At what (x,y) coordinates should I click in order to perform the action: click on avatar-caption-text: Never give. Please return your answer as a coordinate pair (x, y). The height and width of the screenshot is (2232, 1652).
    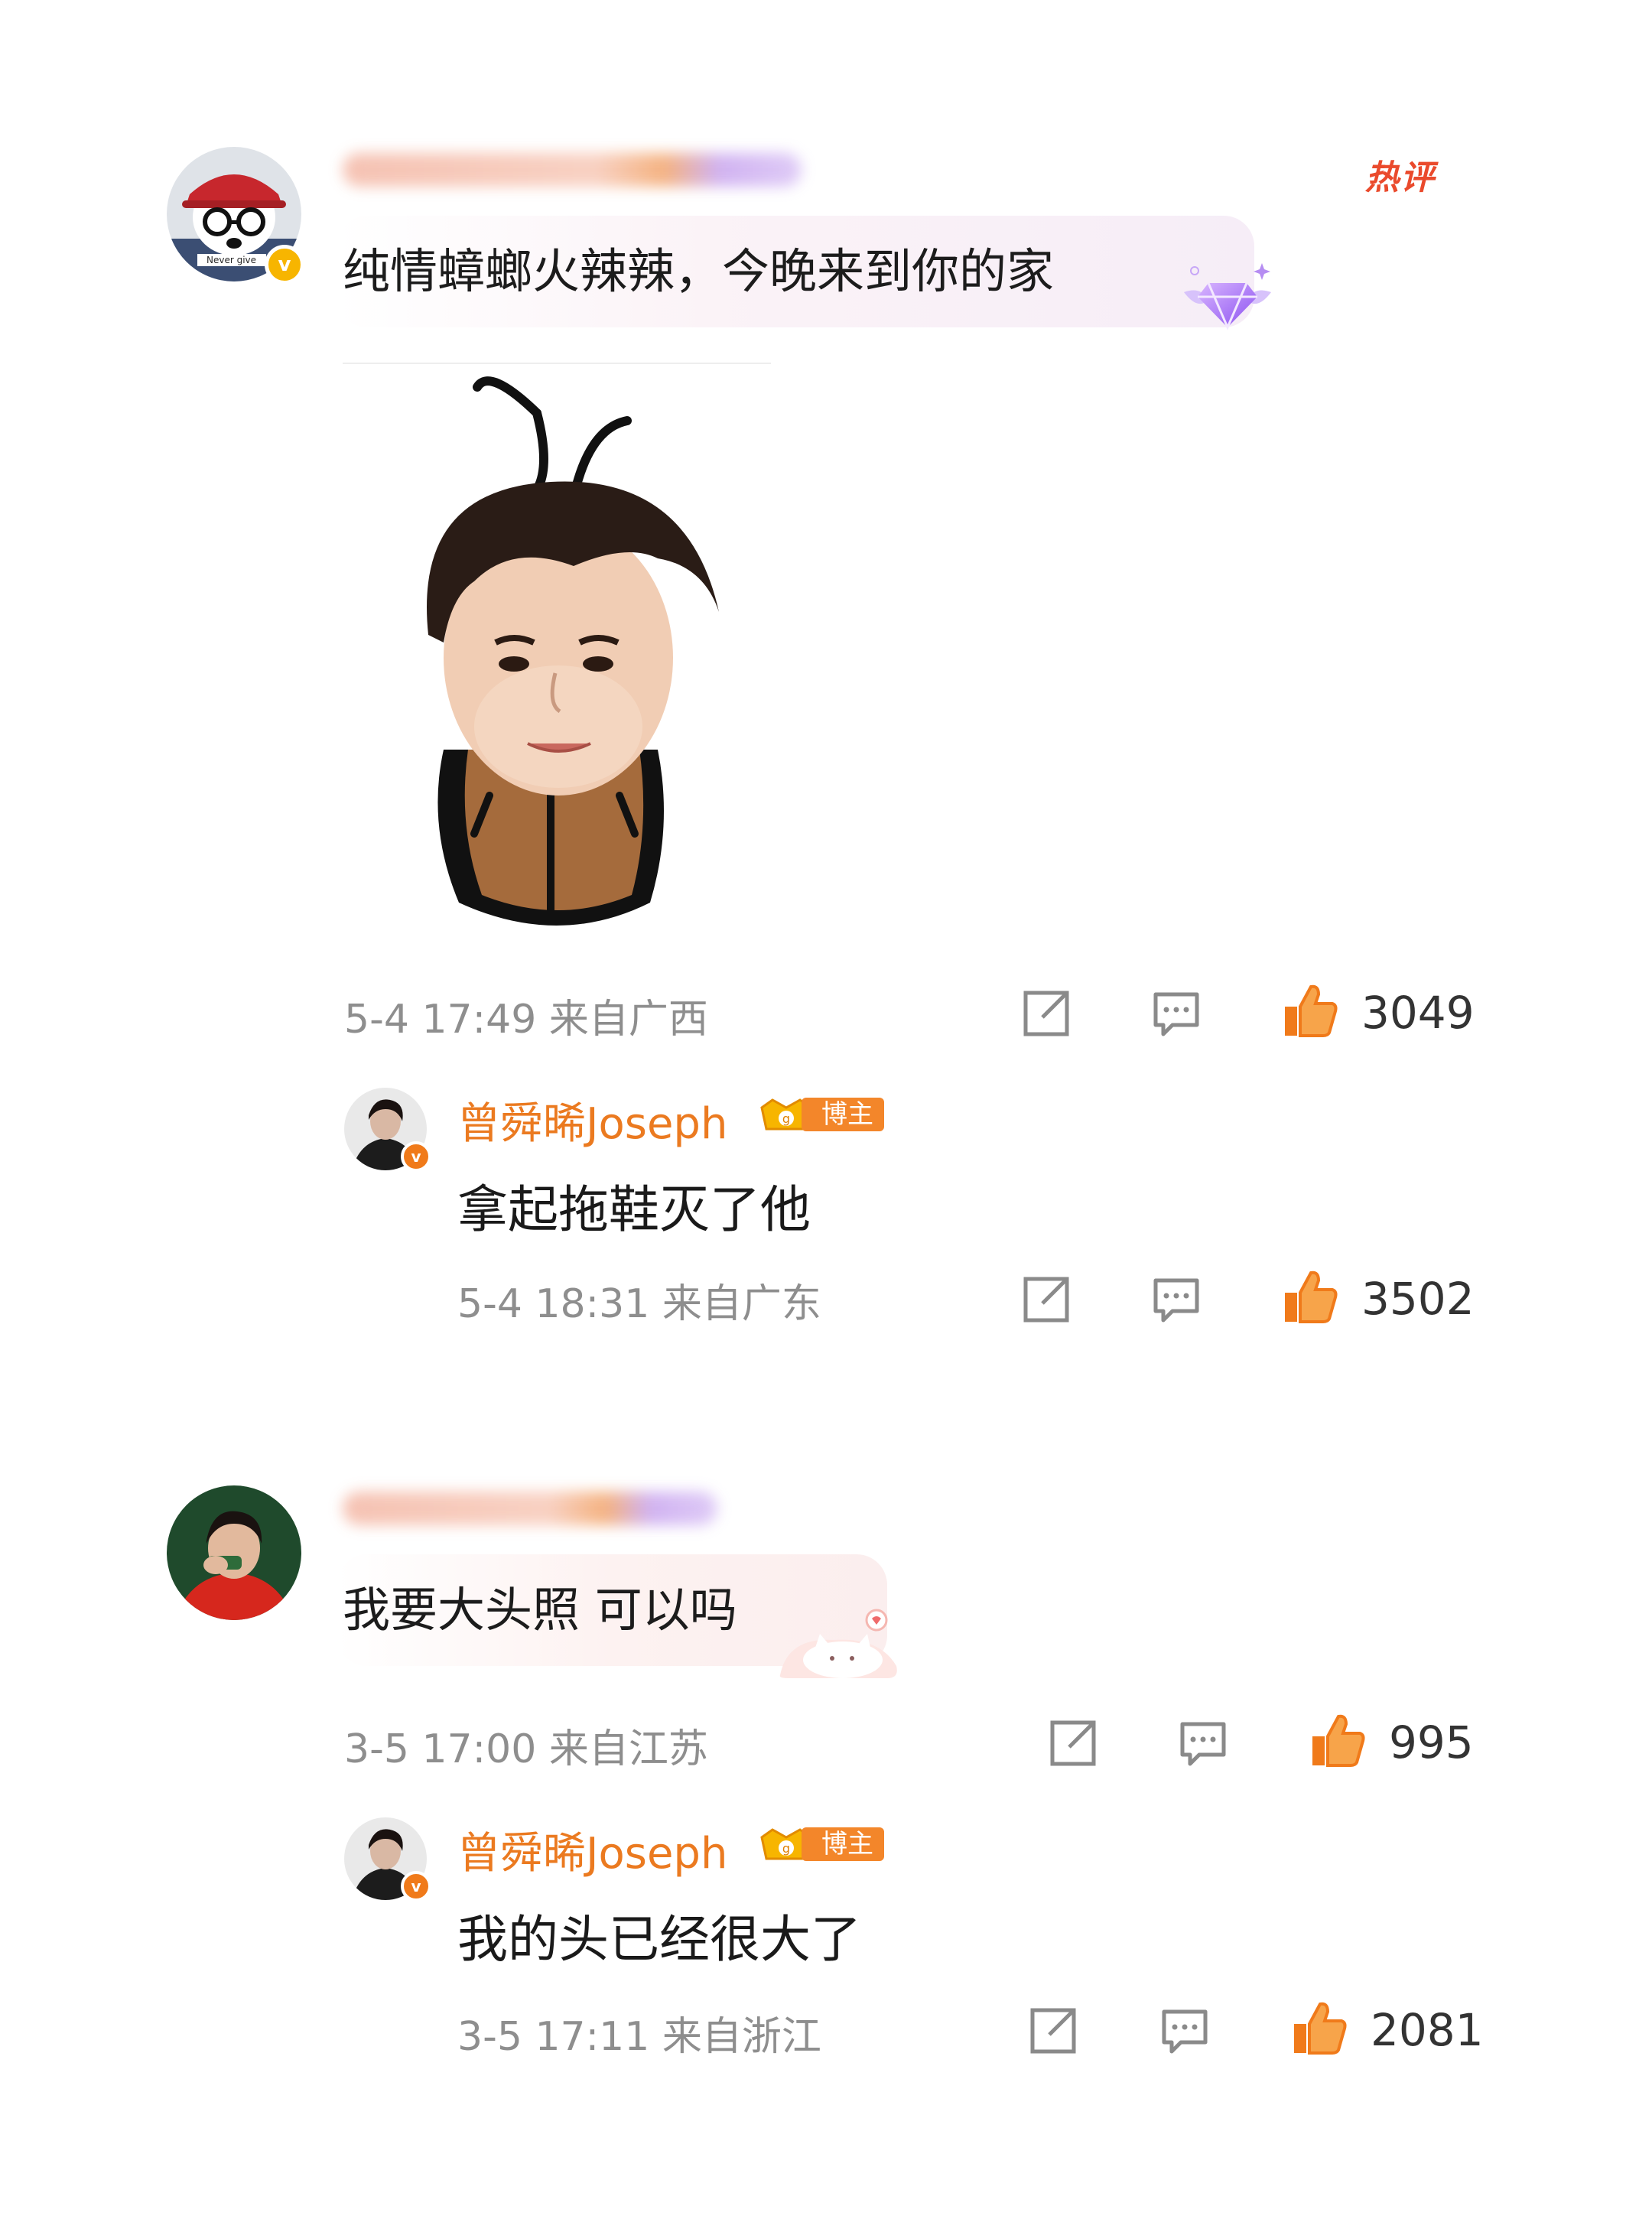
    Looking at the image, I should click on (231, 260).